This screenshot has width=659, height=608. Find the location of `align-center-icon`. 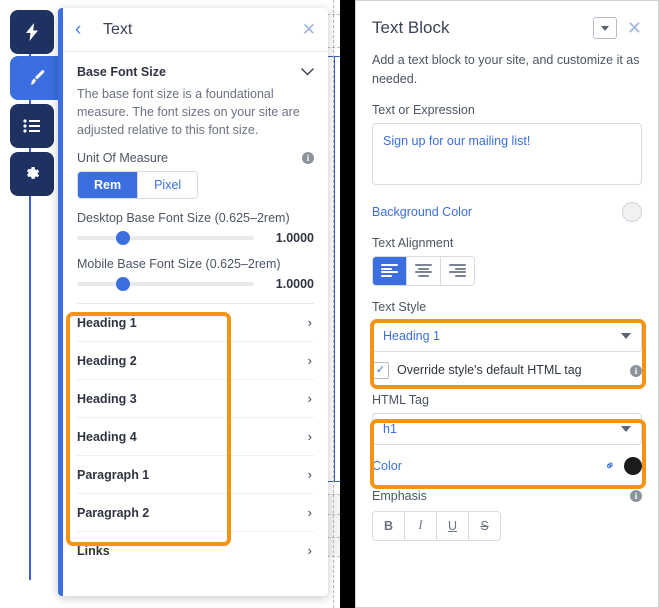

align-center-icon is located at coordinates (423, 270).